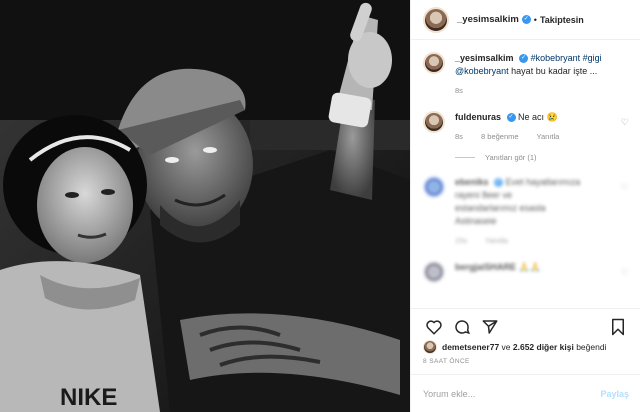  I want to click on caption-avatar, so click(434, 63).